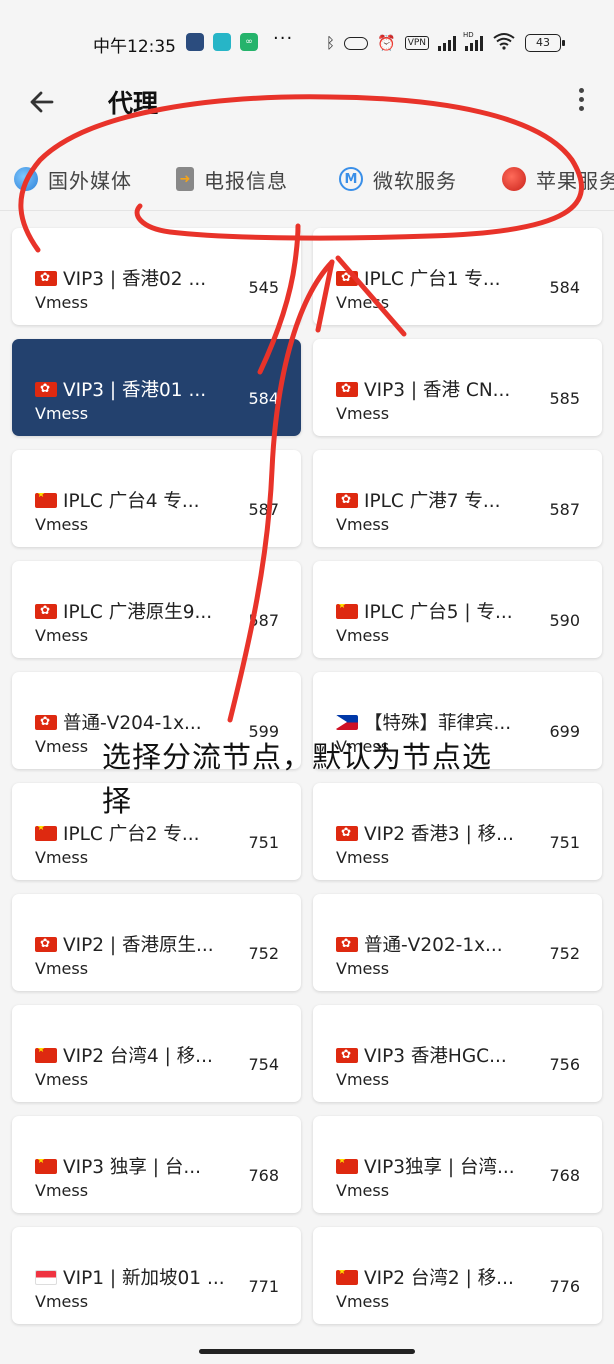  Describe the element at coordinates (263, 1286) in the screenshot. I see `proxy-delay: 771` at that location.